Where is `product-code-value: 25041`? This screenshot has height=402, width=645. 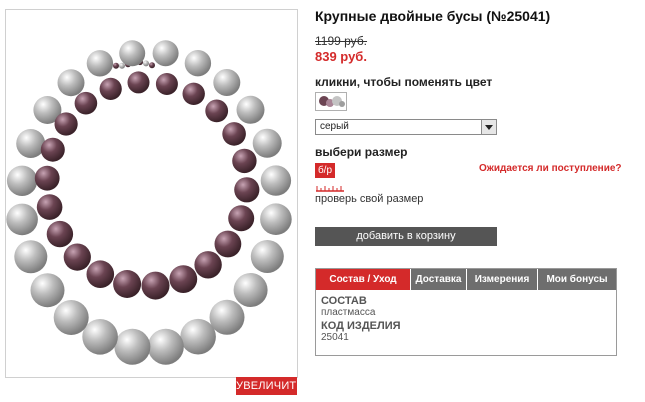
product-code-value: 25041 is located at coordinates (335, 337).